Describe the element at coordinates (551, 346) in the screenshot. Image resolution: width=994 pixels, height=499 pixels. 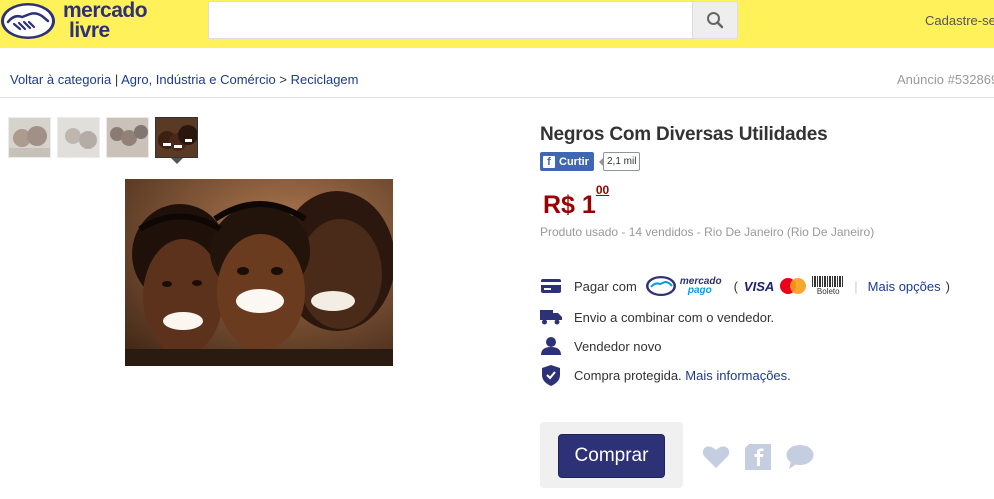
I see `user-icon` at that location.